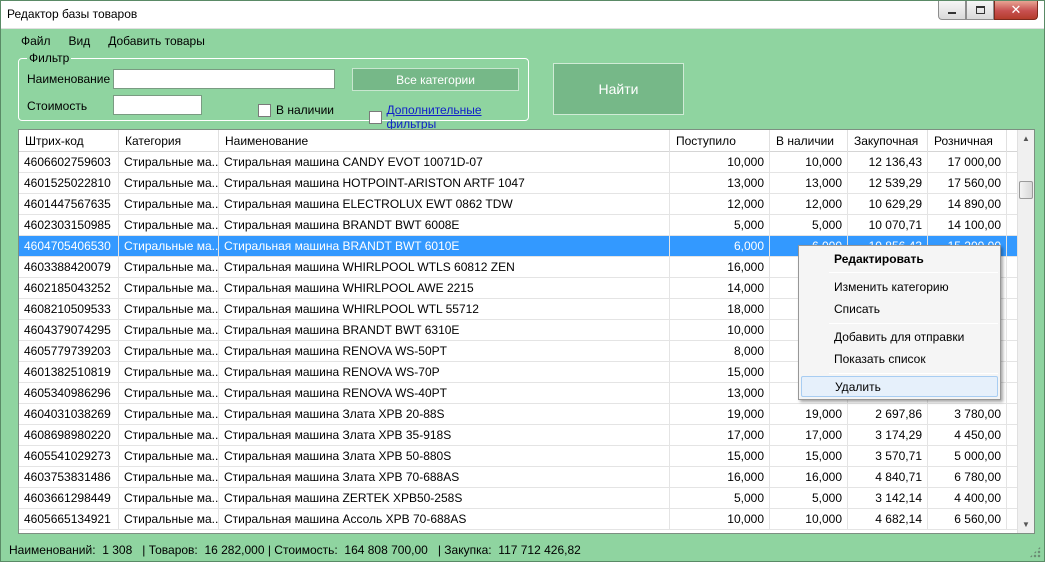 This screenshot has width=1045, height=562. I want to click on cell-in-stock: 17,000, so click(809, 435).